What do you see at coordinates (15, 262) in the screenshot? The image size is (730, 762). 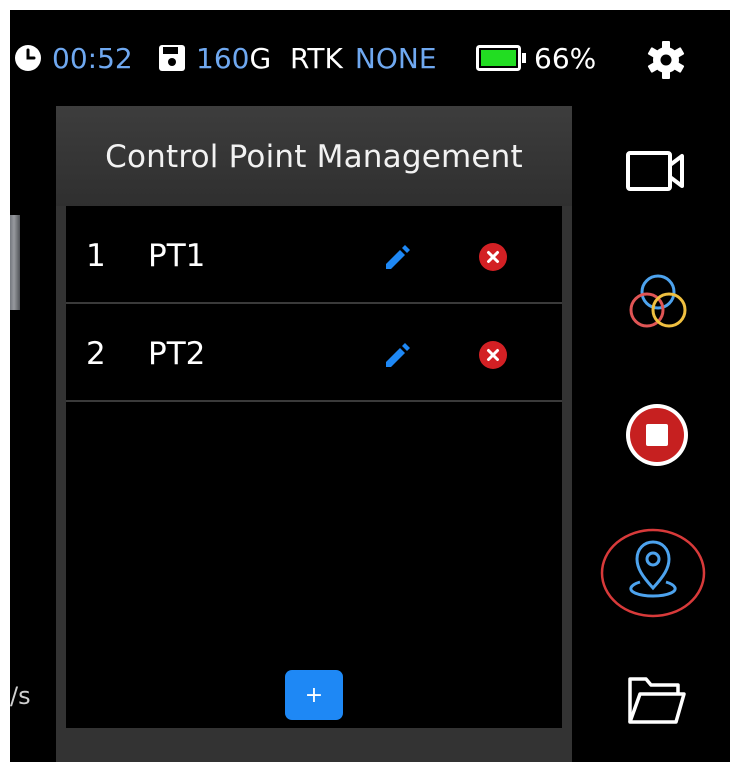 I see `map-preview-edge` at bounding box center [15, 262].